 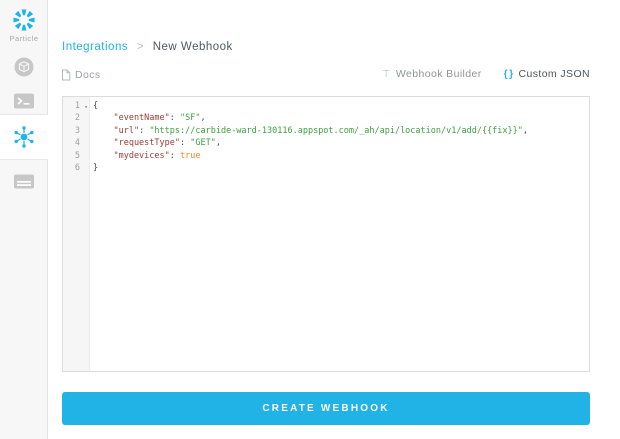 I want to click on breadcrumb-integrations-link: Integrations, so click(x=95, y=47).